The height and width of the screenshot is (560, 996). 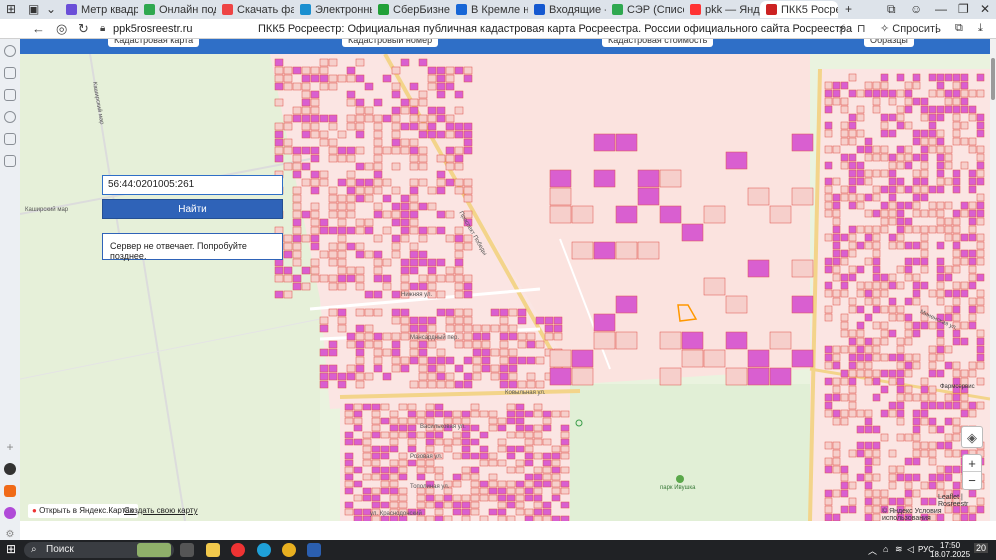 What do you see at coordinates (154, 550) in the screenshot?
I see `widget-icon` at bounding box center [154, 550].